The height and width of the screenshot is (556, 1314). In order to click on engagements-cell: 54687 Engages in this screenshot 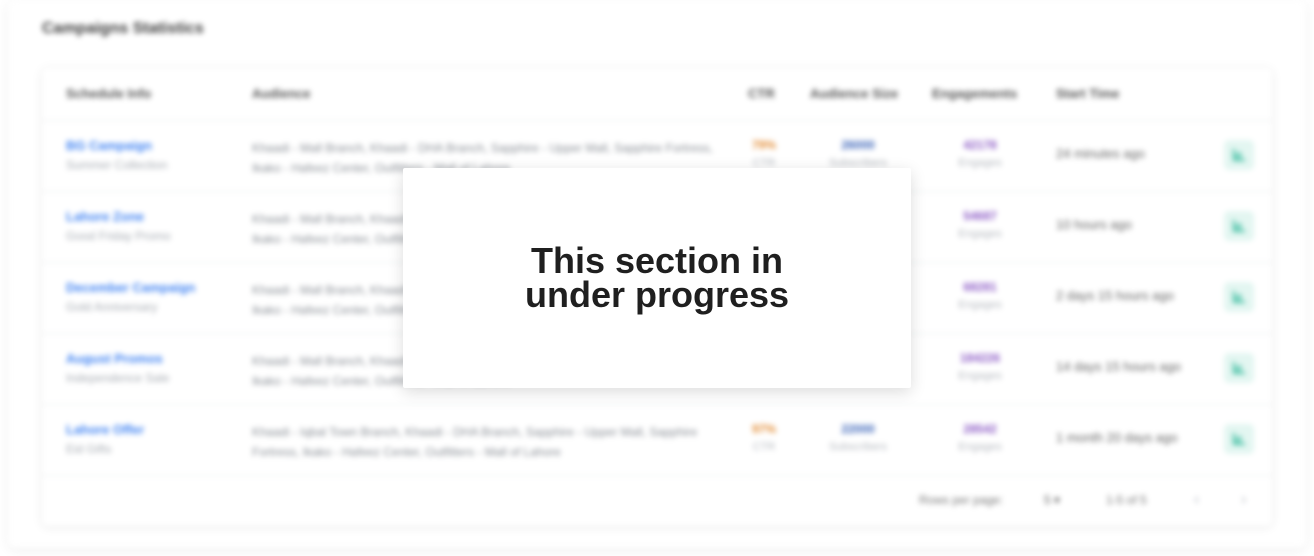, I will do `click(980, 224)`.